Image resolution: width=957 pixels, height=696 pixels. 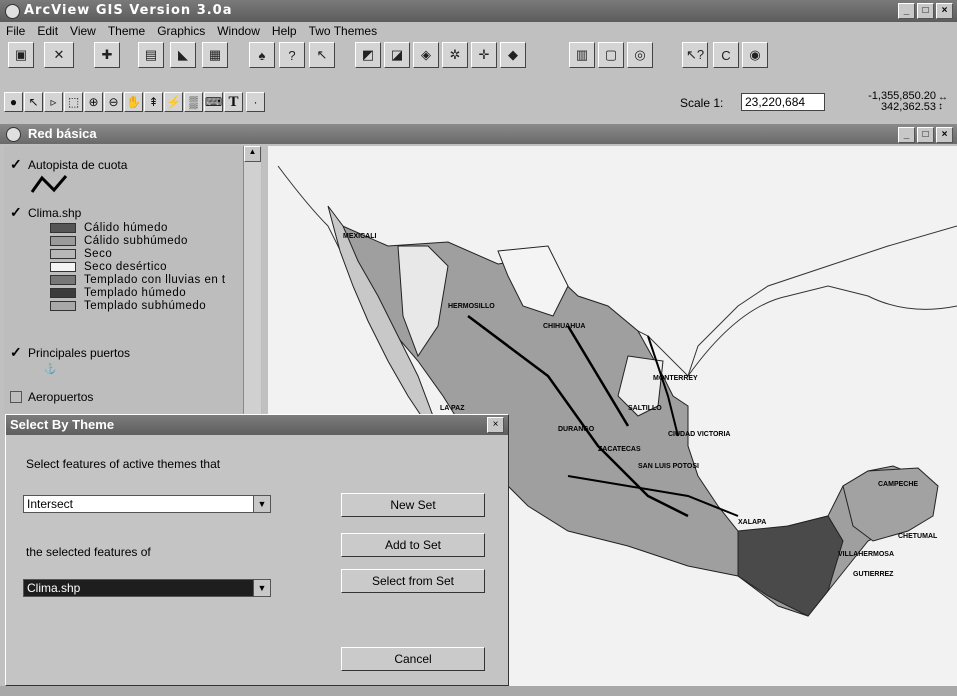 I want to click on checkbox-unchecked-icon, so click(x=16, y=397).